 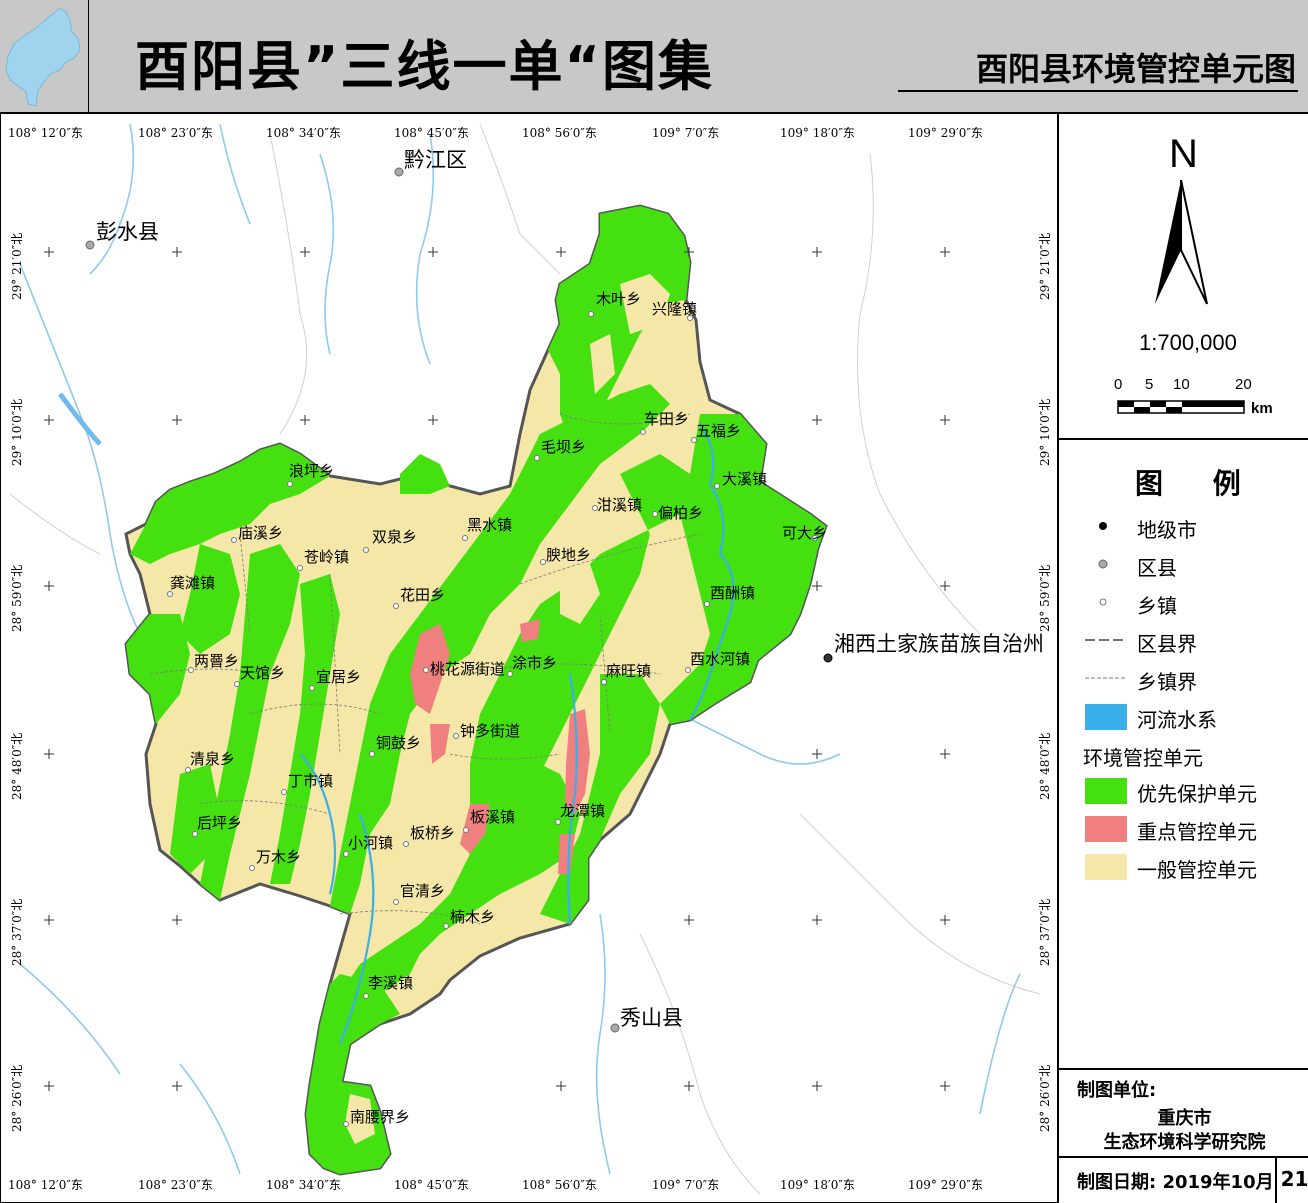 What do you see at coordinates (303, 133) in the screenshot?
I see `top-coord-3: 108° 34′0″东` at bounding box center [303, 133].